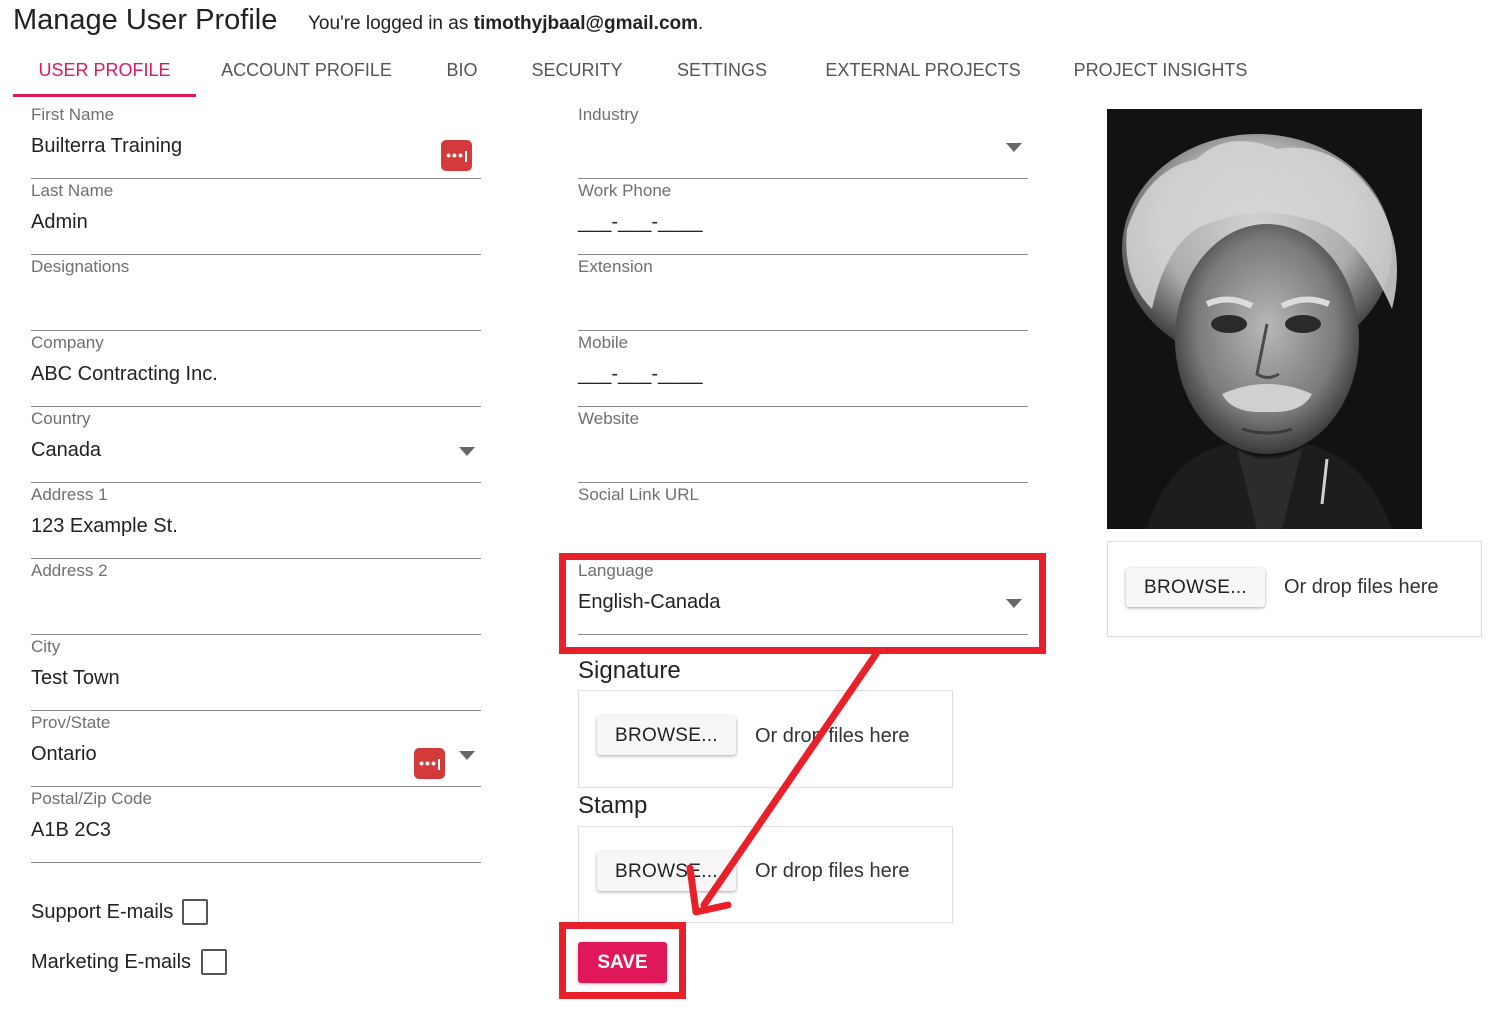 This screenshot has width=1491, height=1032. What do you see at coordinates (790, 779) in the screenshot?
I see `arrow-shaft` at bounding box center [790, 779].